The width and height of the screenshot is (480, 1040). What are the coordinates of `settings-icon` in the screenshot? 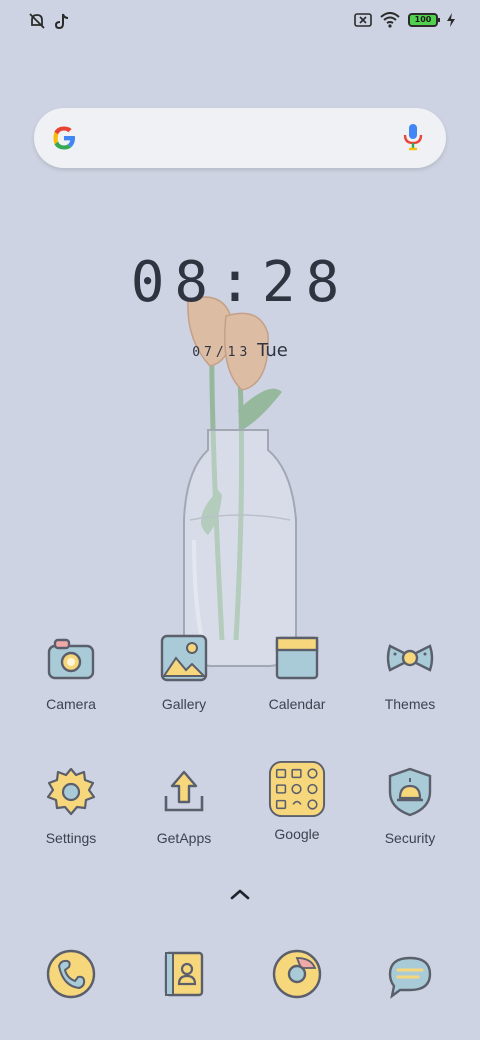 It's located at (71, 791).